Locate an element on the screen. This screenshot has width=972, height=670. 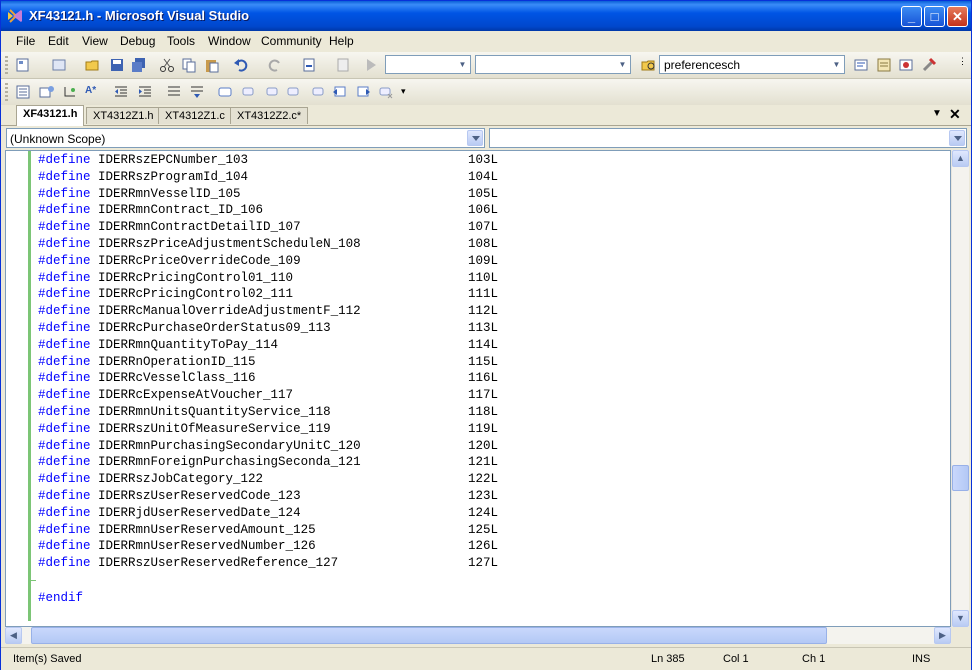
tab-xt4312z1-h: XT4312Z1.h is located at coordinates (123, 115).